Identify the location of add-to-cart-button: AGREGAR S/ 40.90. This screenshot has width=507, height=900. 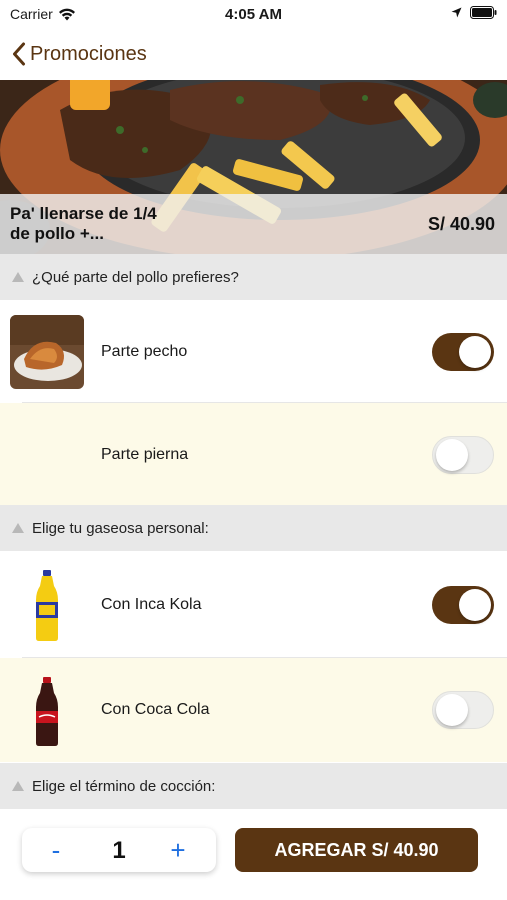
(356, 850).